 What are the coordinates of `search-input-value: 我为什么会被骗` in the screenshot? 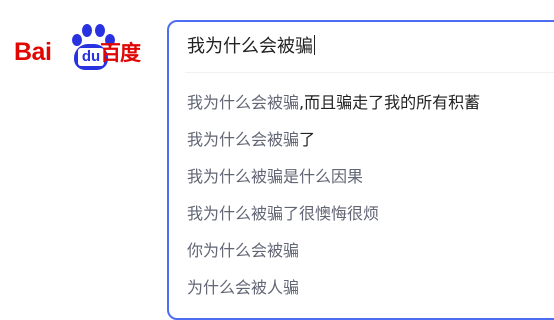 It's located at (250, 46).